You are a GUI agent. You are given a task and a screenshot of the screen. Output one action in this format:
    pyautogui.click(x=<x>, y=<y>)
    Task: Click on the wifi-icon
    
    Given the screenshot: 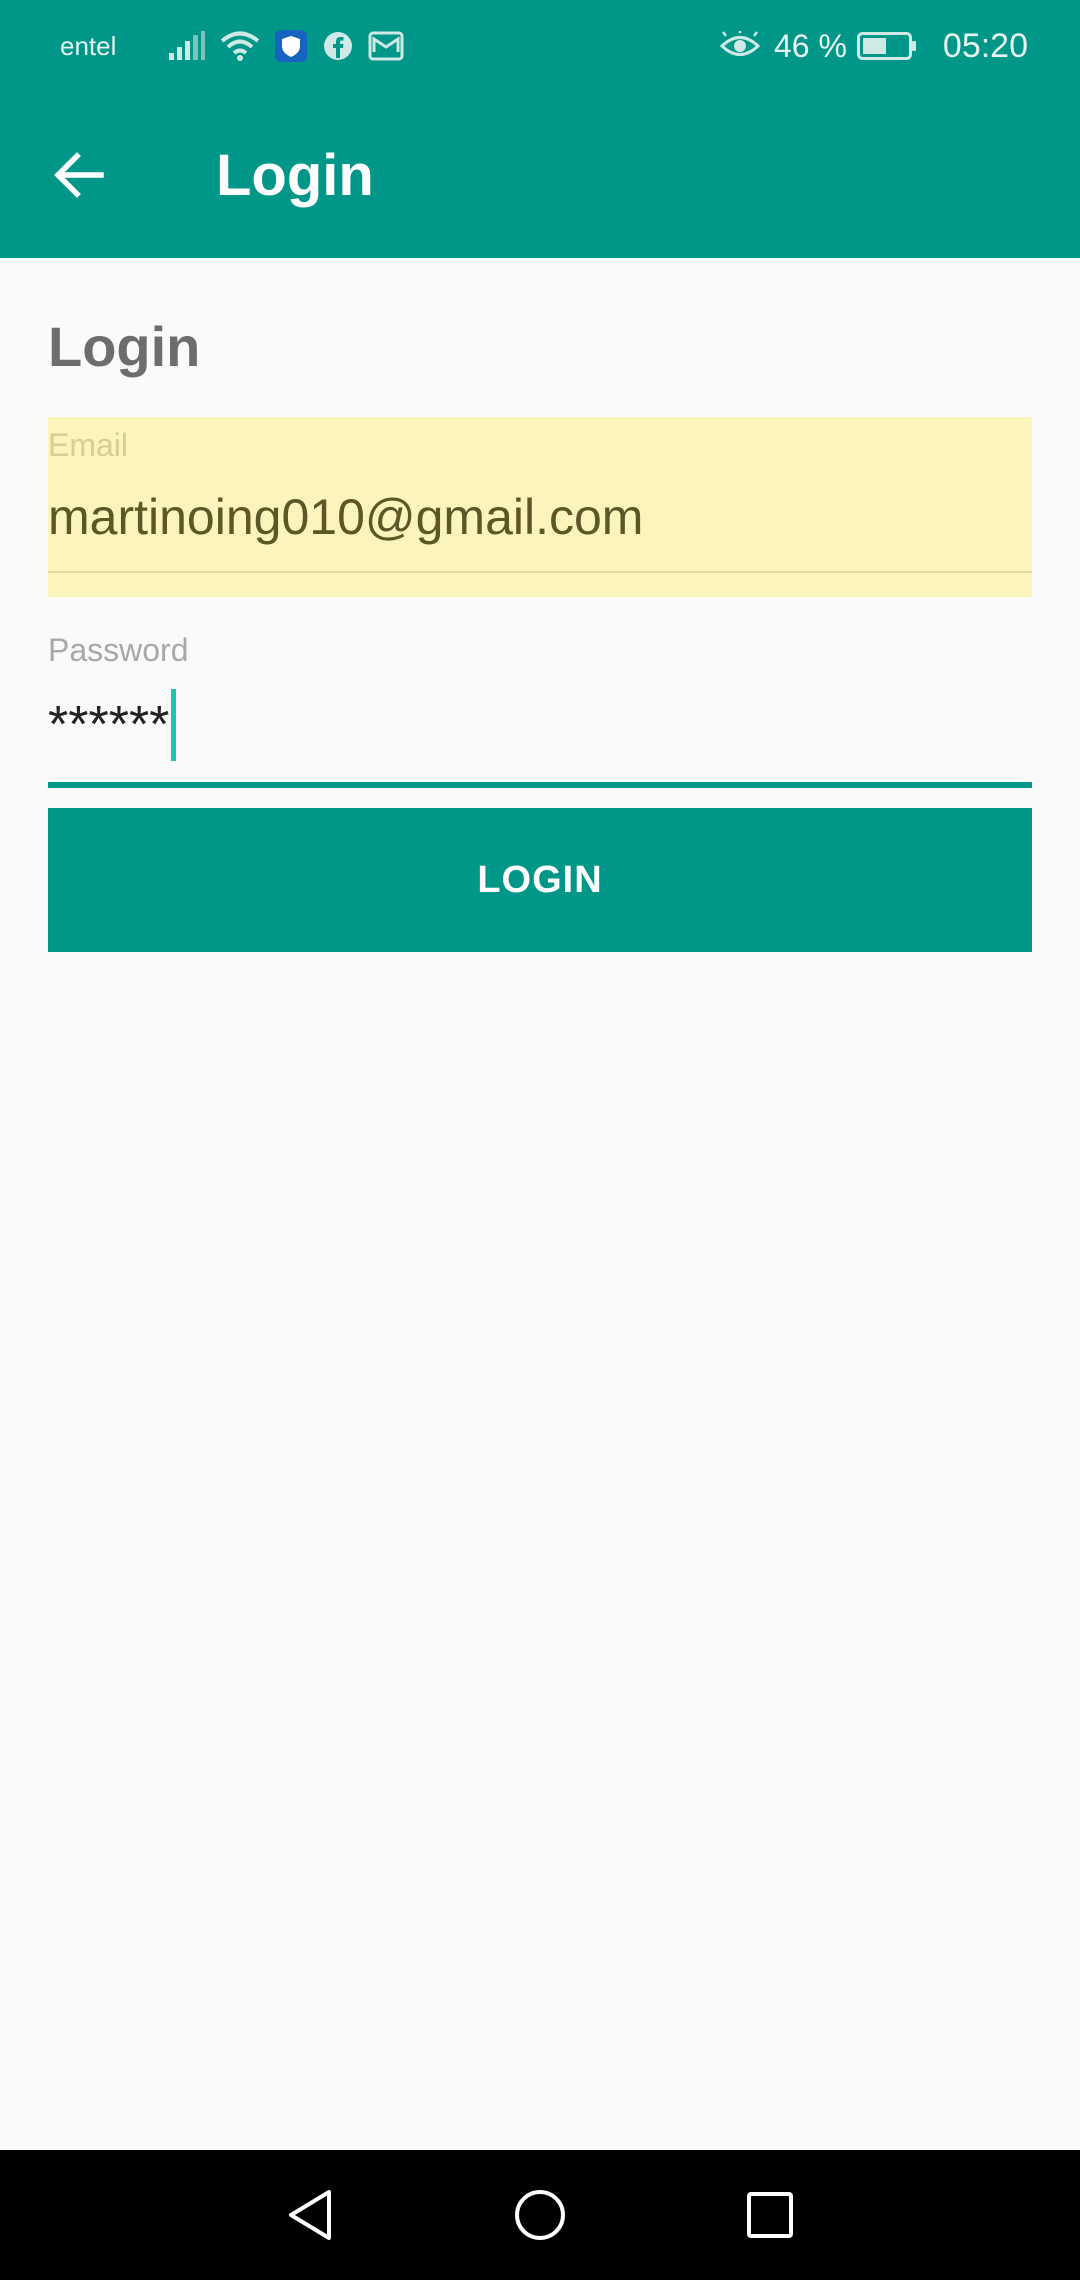 What is the action you would take?
    pyautogui.click(x=240, y=46)
    